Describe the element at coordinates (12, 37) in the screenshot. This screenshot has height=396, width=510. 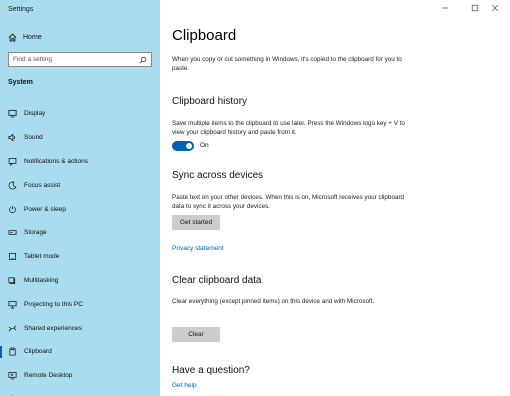
I see `home-icon` at that location.